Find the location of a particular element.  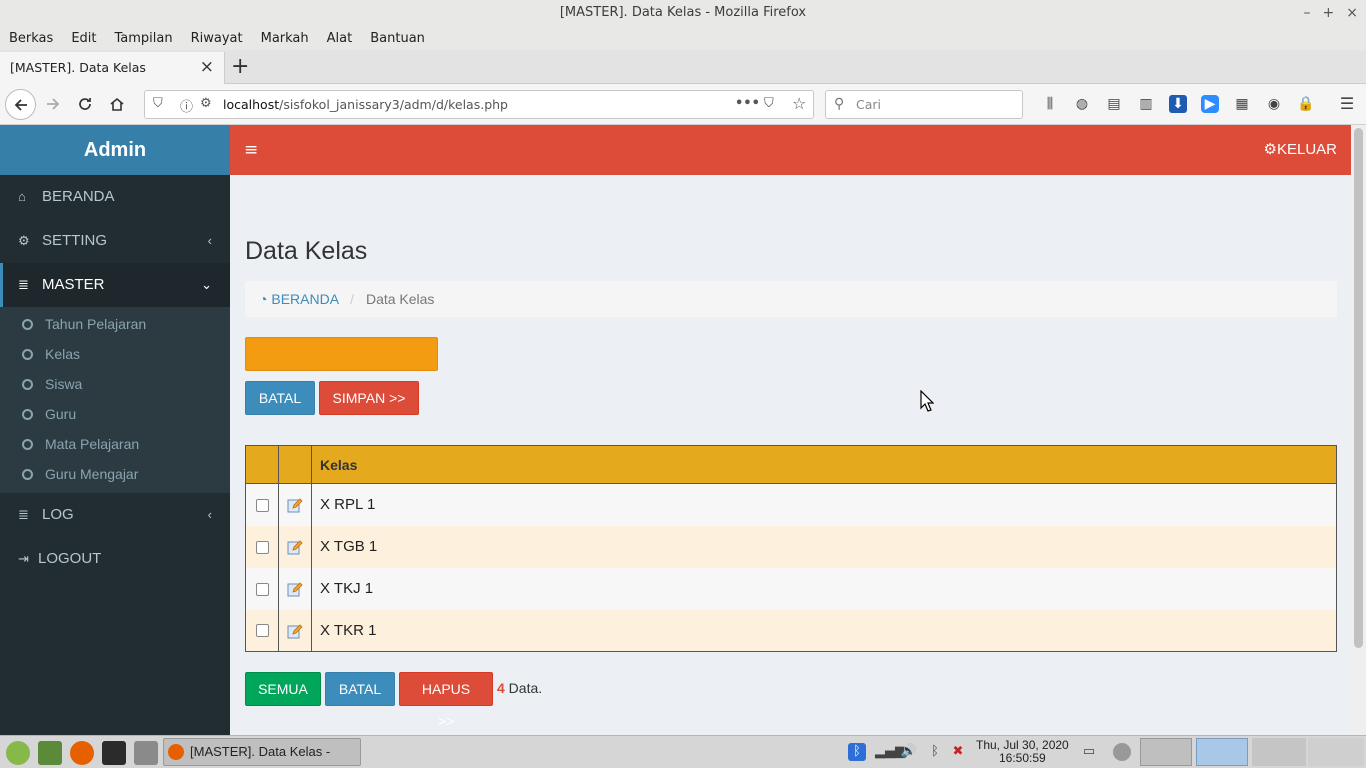

sidebar-icon: ▥ is located at coordinates (1146, 104).